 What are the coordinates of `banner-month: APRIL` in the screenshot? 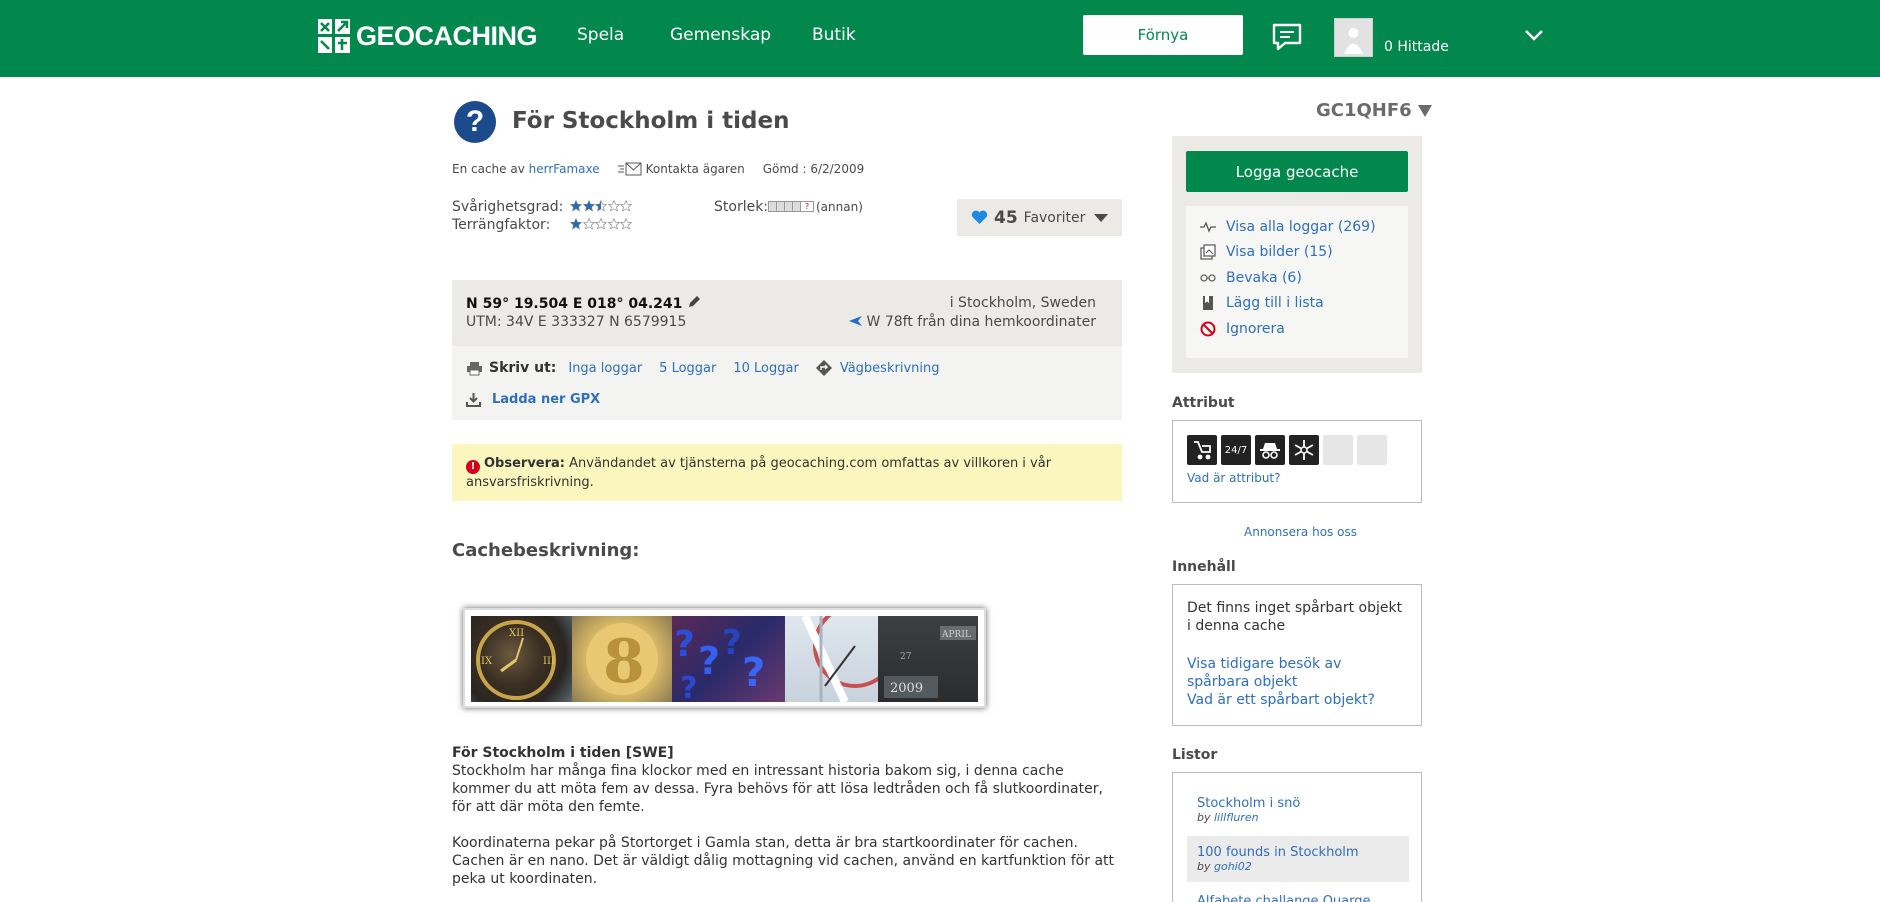 It's located at (956, 635).